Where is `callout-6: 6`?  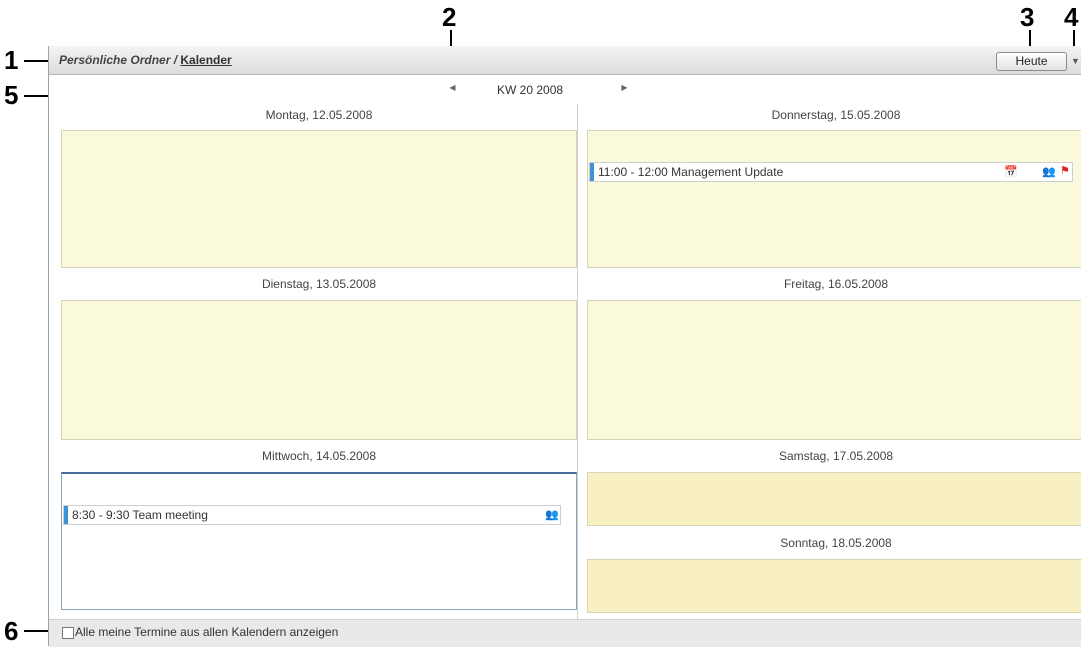
callout-6: 6 is located at coordinates (11, 631).